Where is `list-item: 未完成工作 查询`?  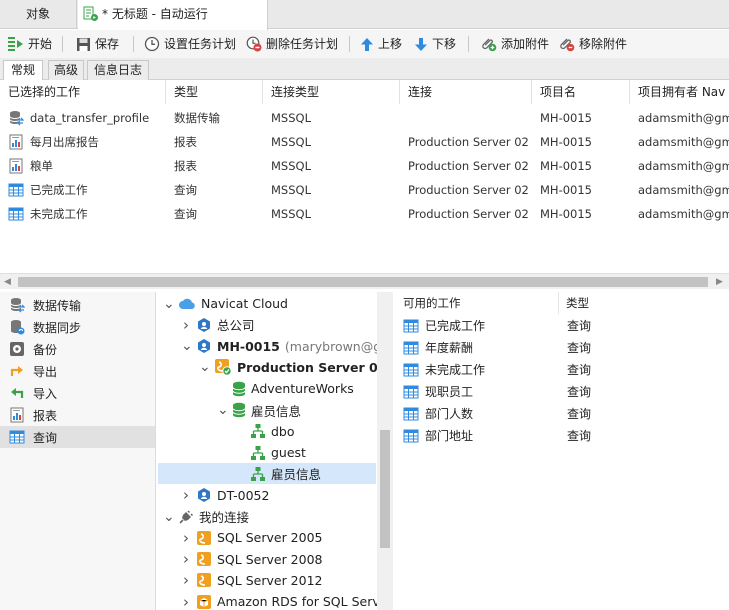
list-item: 未完成工作 查询 is located at coordinates (562, 370).